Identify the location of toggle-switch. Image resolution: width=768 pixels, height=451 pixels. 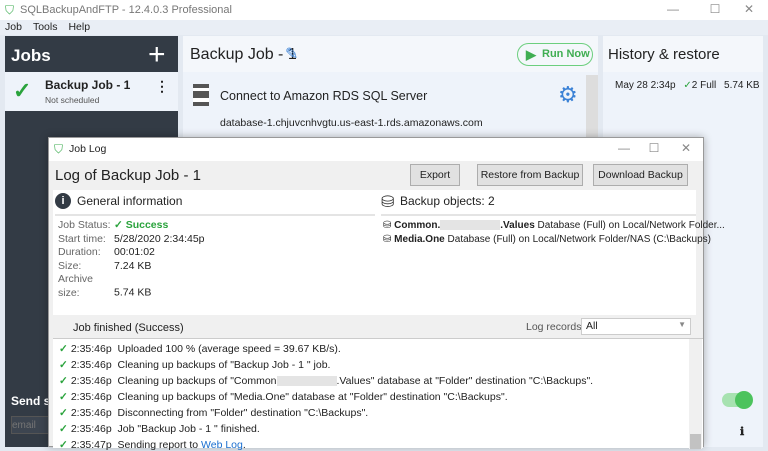
(737, 400).